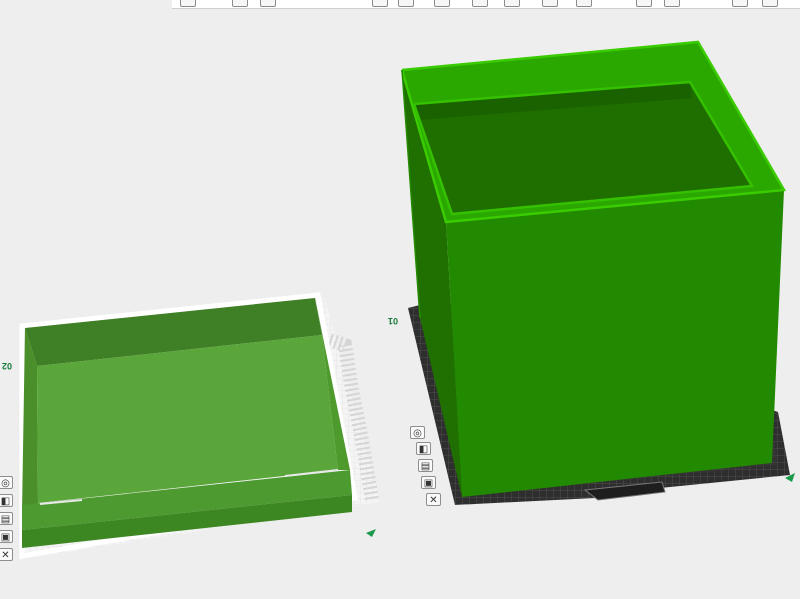  Describe the element at coordinates (7, 366) in the screenshot. I see `plate-2-label: 02` at that location.